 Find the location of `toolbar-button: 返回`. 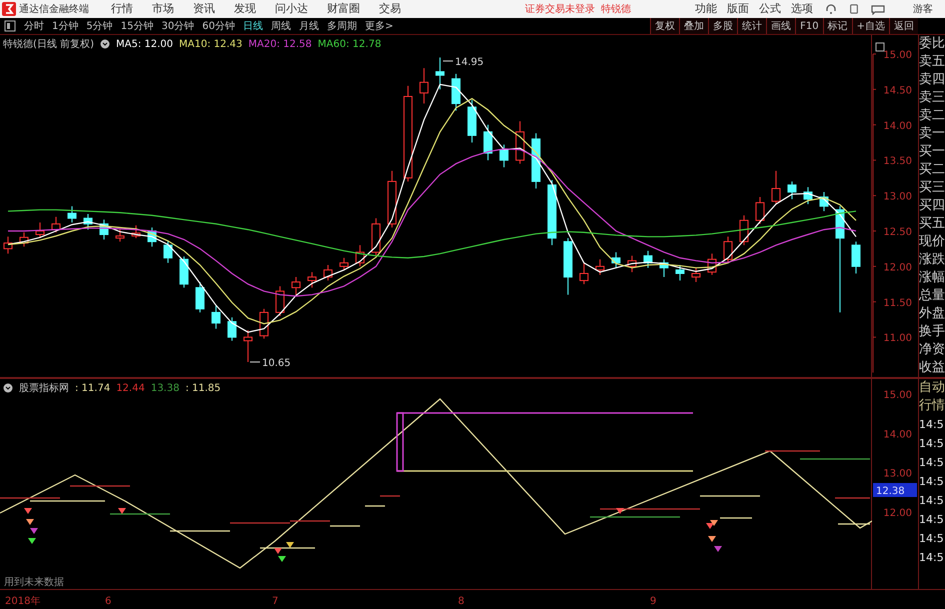

toolbar-button: 返回 is located at coordinates (903, 26).